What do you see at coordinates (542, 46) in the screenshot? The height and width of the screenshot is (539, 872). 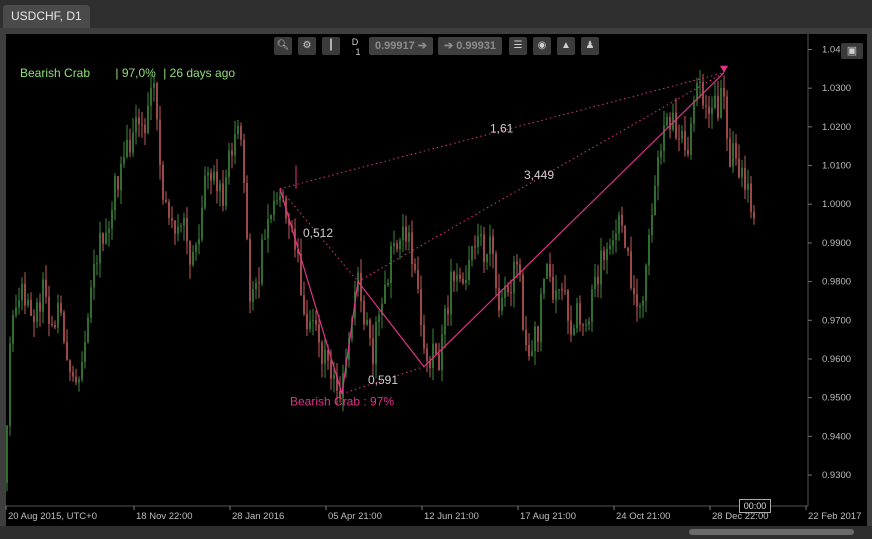 I see `object-icon: ◉` at bounding box center [542, 46].